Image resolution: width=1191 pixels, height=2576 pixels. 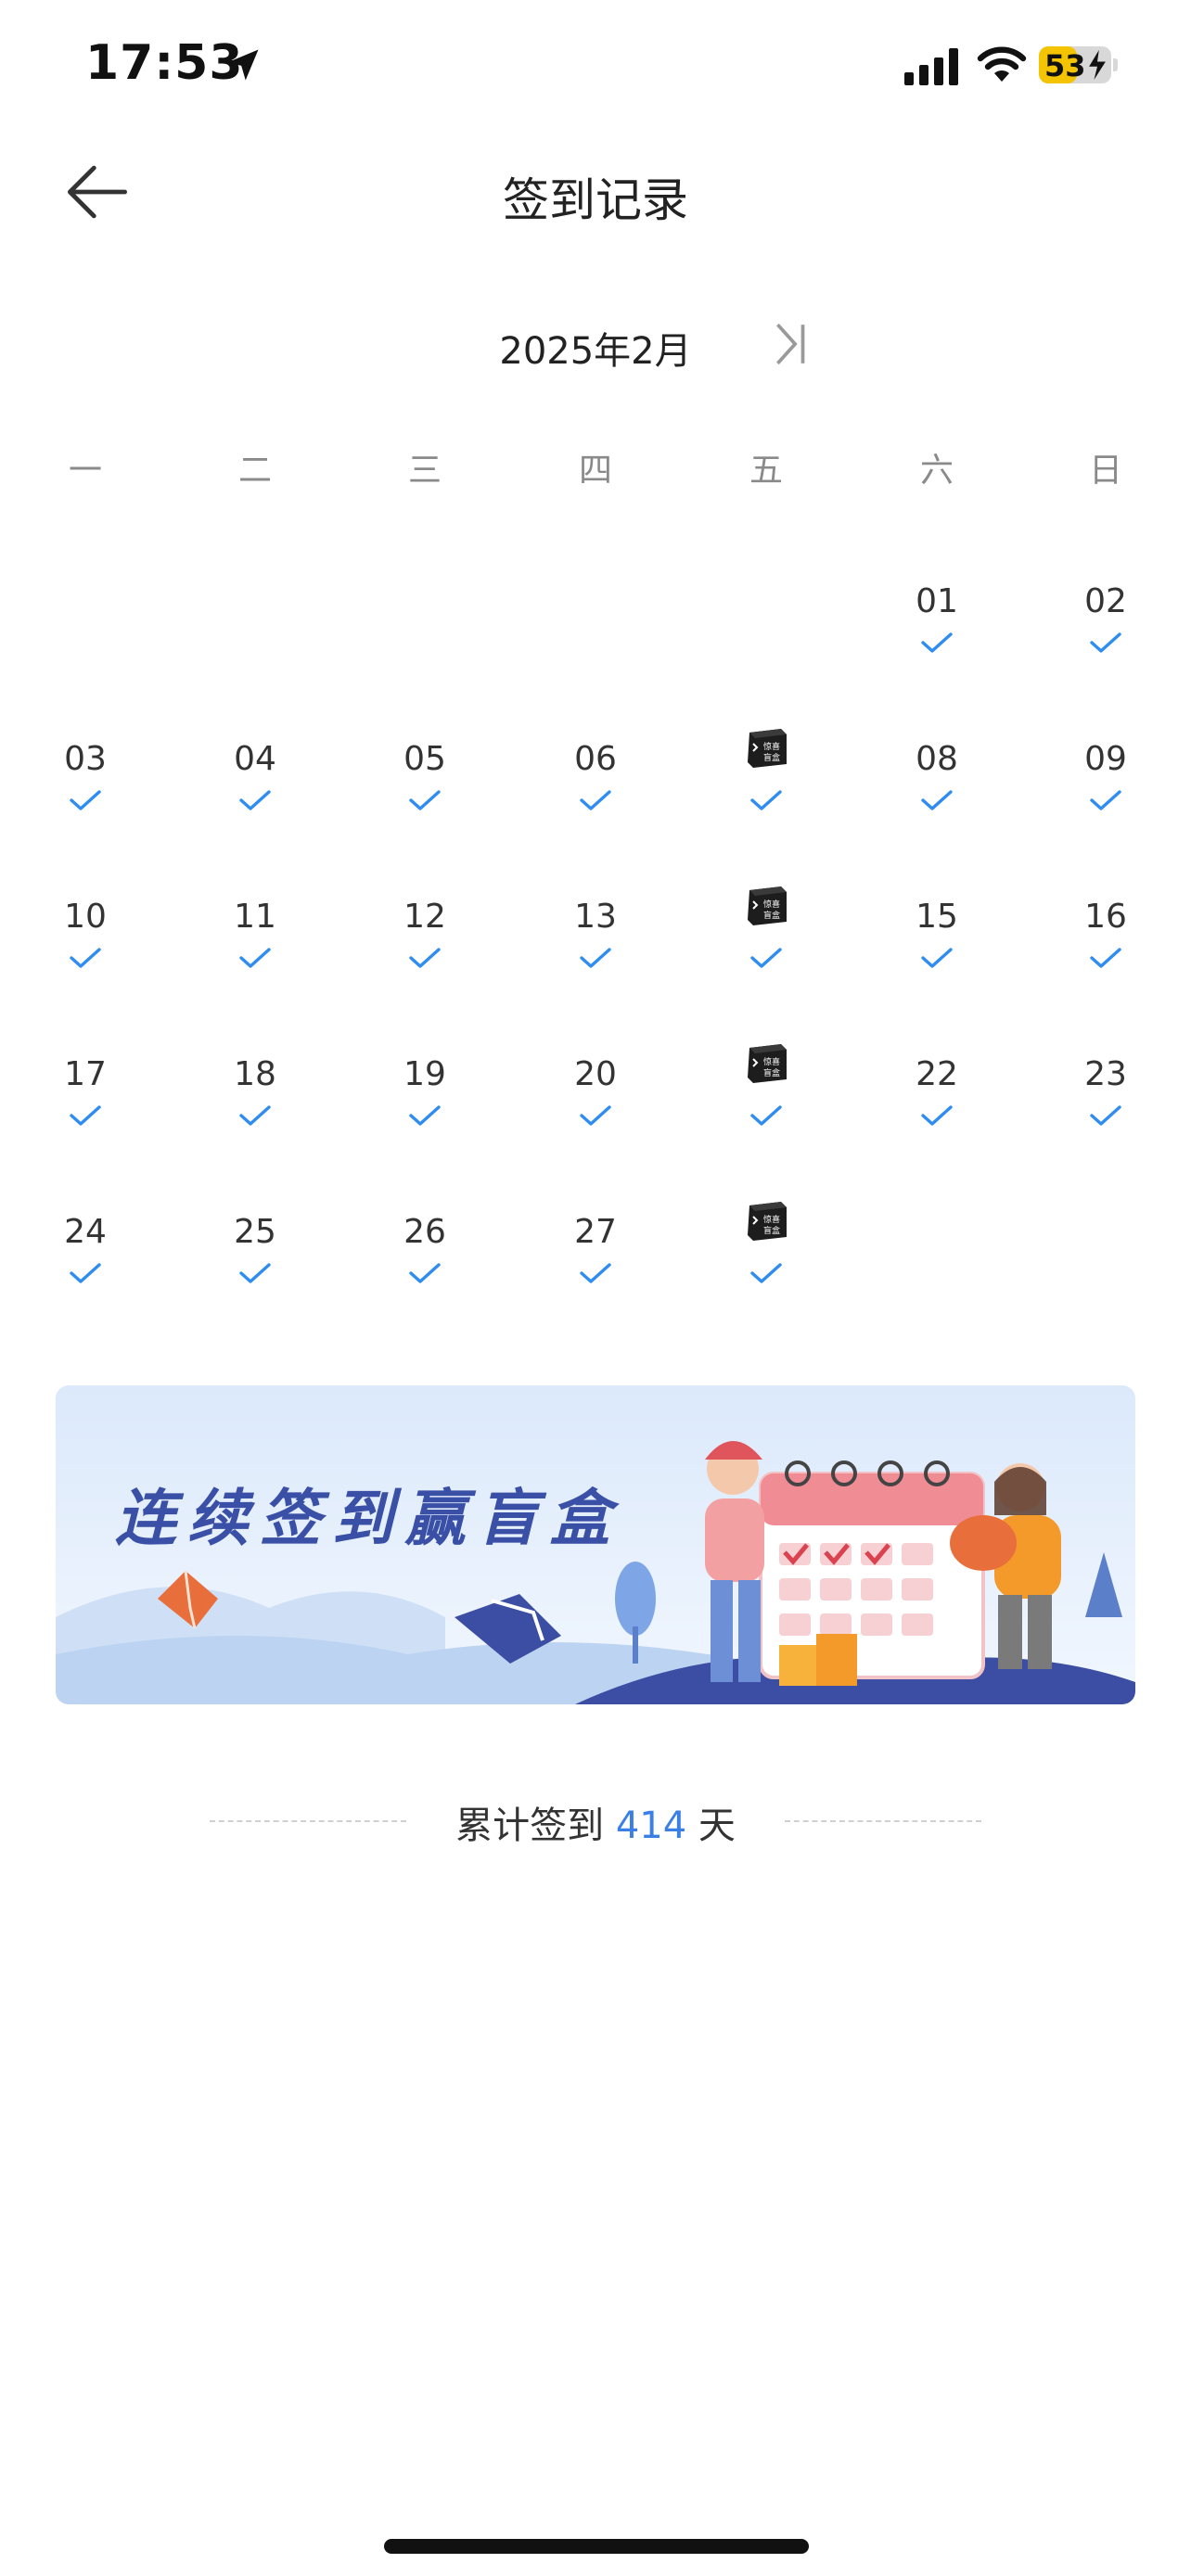 What do you see at coordinates (595, 1074) in the screenshot?
I see `day-number: 20` at bounding box center [595, 1074].